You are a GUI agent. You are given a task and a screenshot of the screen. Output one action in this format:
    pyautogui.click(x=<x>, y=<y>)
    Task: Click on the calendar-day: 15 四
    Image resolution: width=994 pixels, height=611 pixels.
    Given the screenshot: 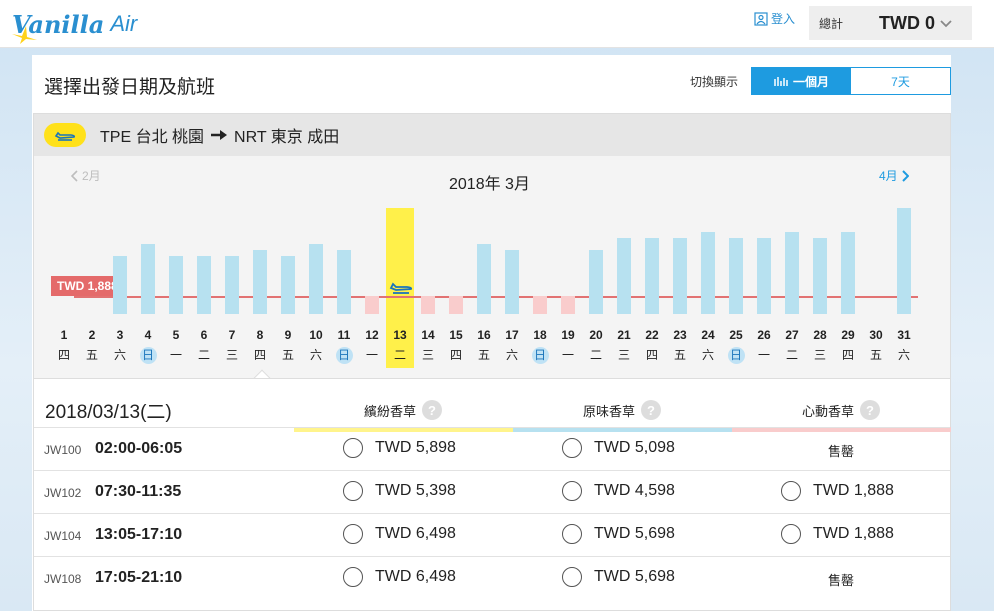 What is the action you would take?
    pyautogui.click(x=456, y=346)
    